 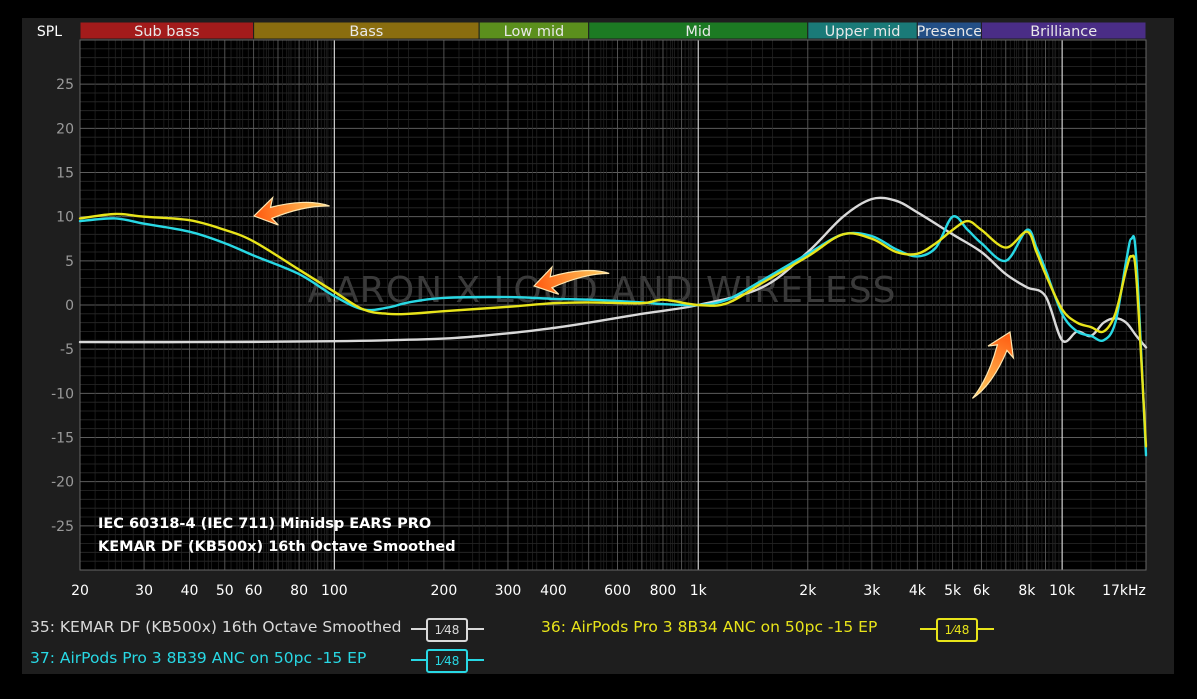 What do you see at coordinates (334, 591) in the screenshot?
I see `x-tick-label: 100` at bounding box center [334, 591].